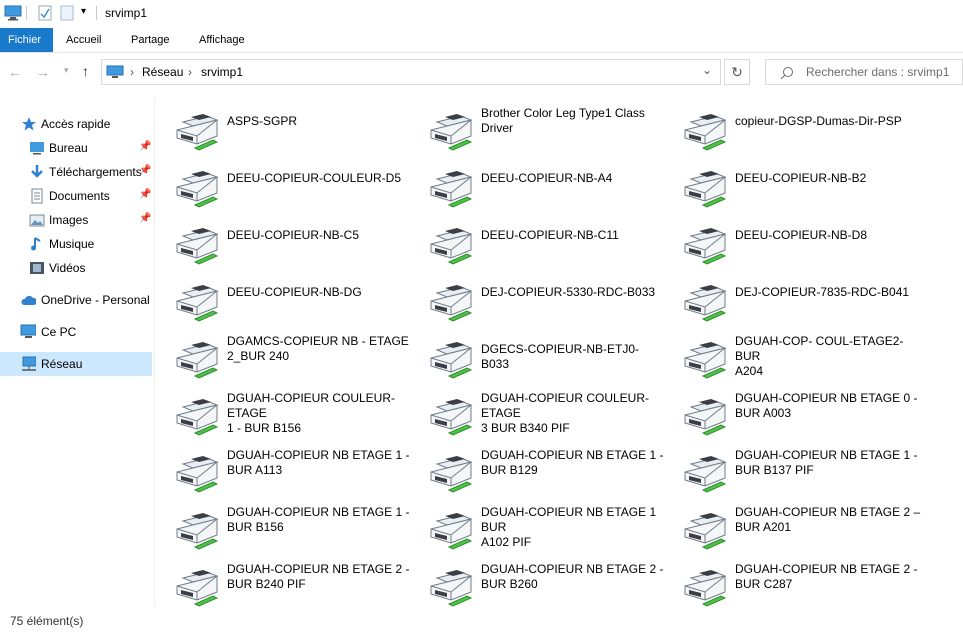  Describe the element at coordinates (569, 527) in the screenshot. I see `printer-name: DGUAH-COPIEUR NB ETAGE 1 BUR A102 PIF` at that location.